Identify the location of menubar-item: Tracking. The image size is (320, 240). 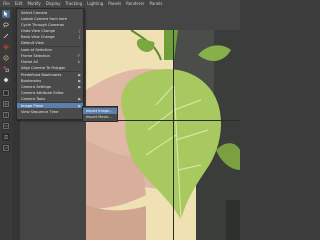
(73, 3).